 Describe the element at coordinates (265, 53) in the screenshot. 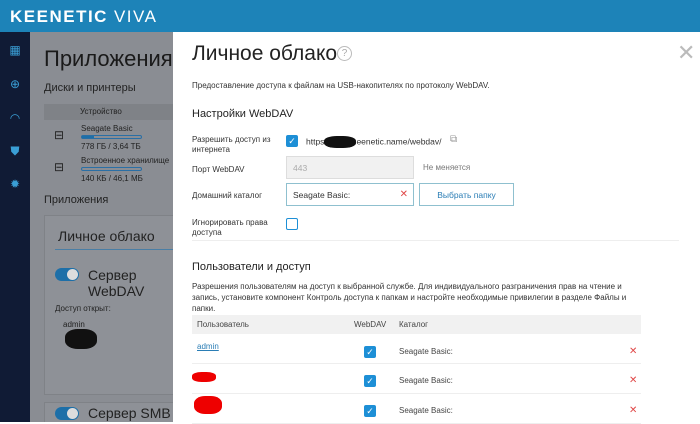

I see `dialog-title: Личное облако` at that location.